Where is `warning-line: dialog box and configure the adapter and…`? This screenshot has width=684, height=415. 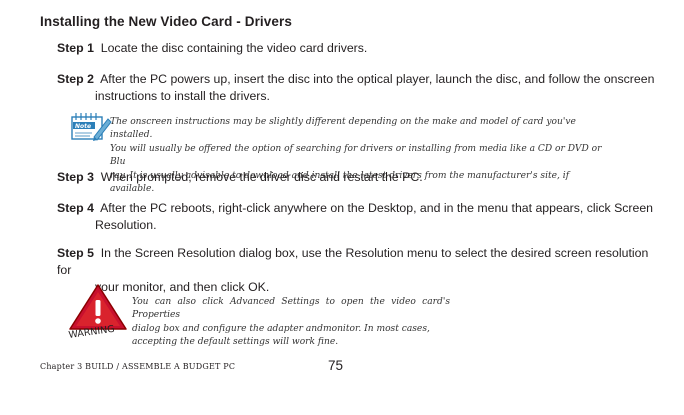
warning-line: dialog box and configure the adapter and… is located at coordinates (281, 328).